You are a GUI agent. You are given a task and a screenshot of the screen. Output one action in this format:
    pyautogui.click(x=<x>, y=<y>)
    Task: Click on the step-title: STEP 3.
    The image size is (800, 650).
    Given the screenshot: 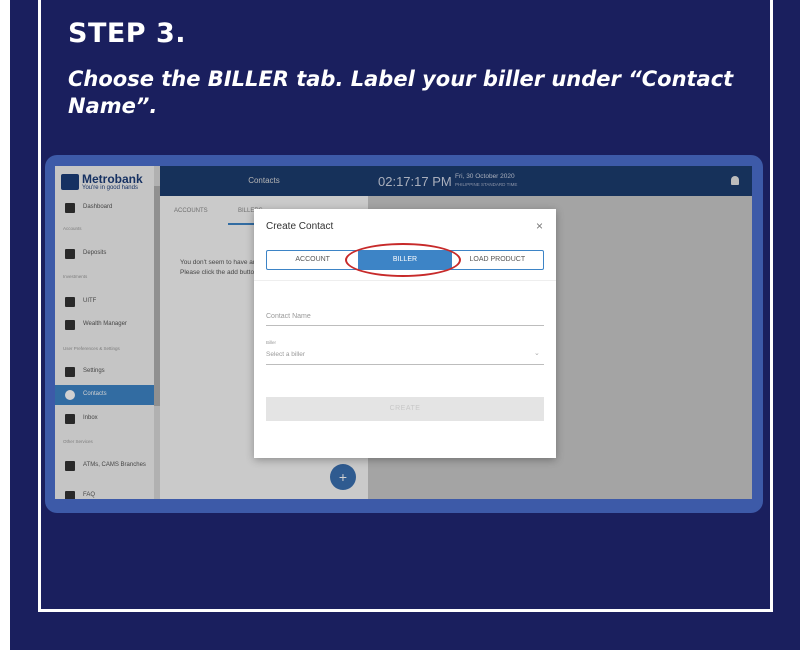 What is the action you would take?
    pyautogui.click(x=127, y=33)
    